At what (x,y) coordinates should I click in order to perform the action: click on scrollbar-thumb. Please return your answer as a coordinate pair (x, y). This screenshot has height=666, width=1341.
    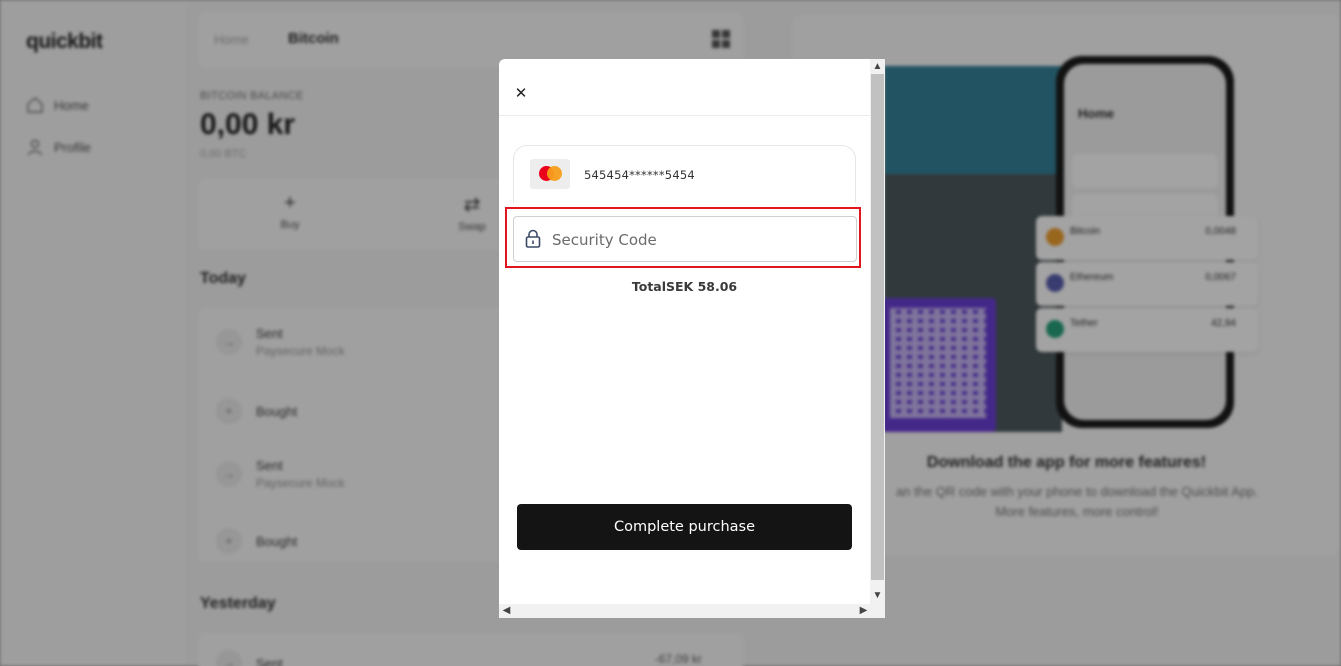
    Looking at the image, I should click on (877, 327).